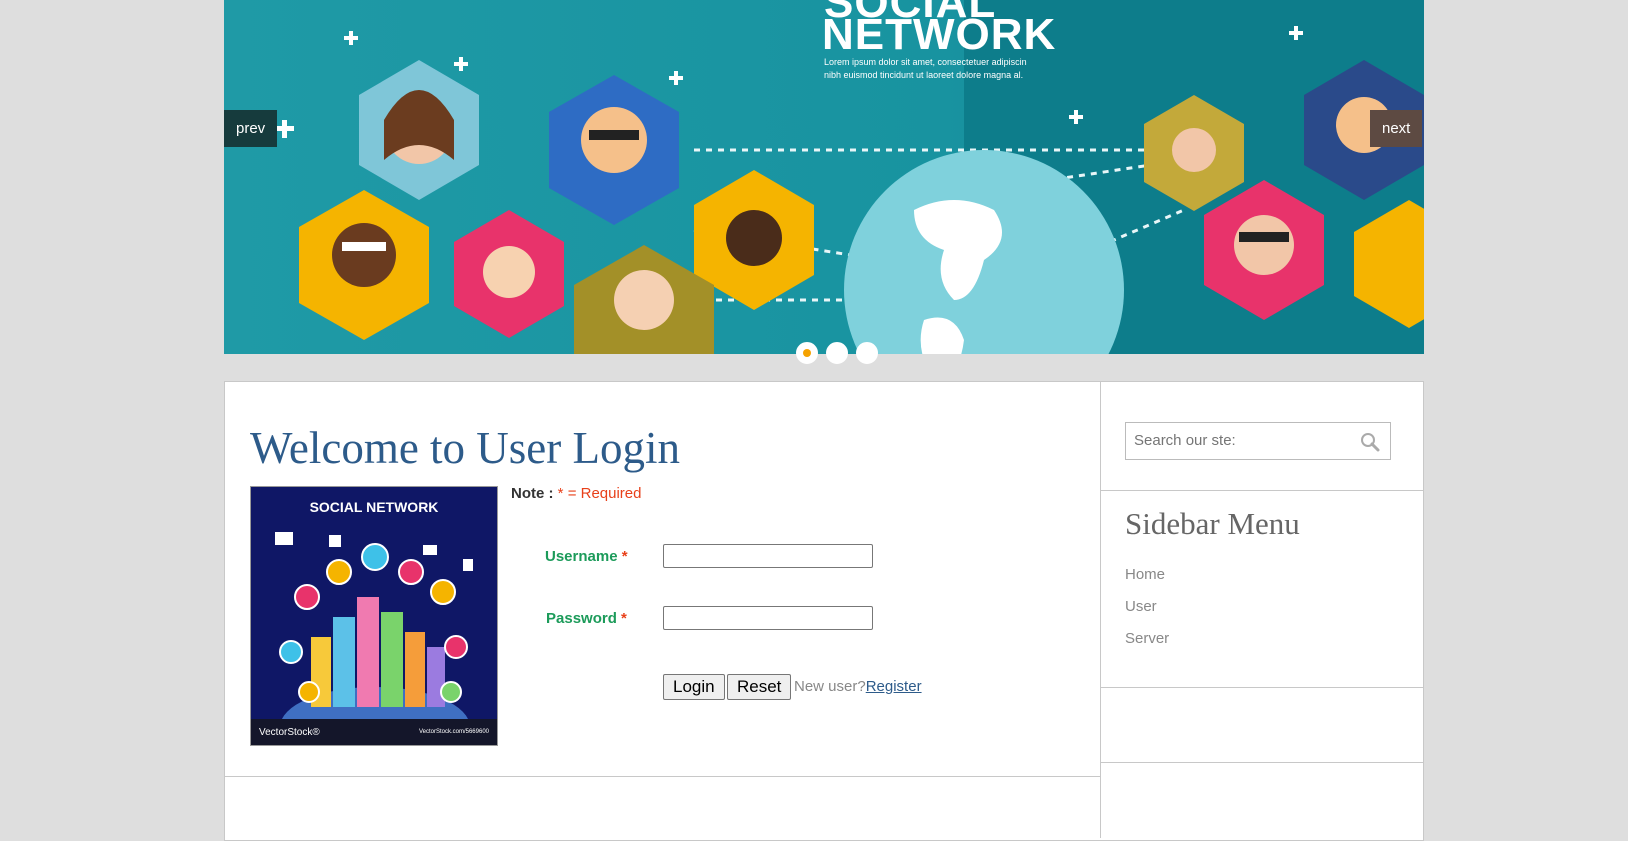 The width and height of the screenshot is (1628, 841). What do you see at coordinates (532, 493) in the screenshot?
I see `note-label: Note :` at bounding box center [532, 493].